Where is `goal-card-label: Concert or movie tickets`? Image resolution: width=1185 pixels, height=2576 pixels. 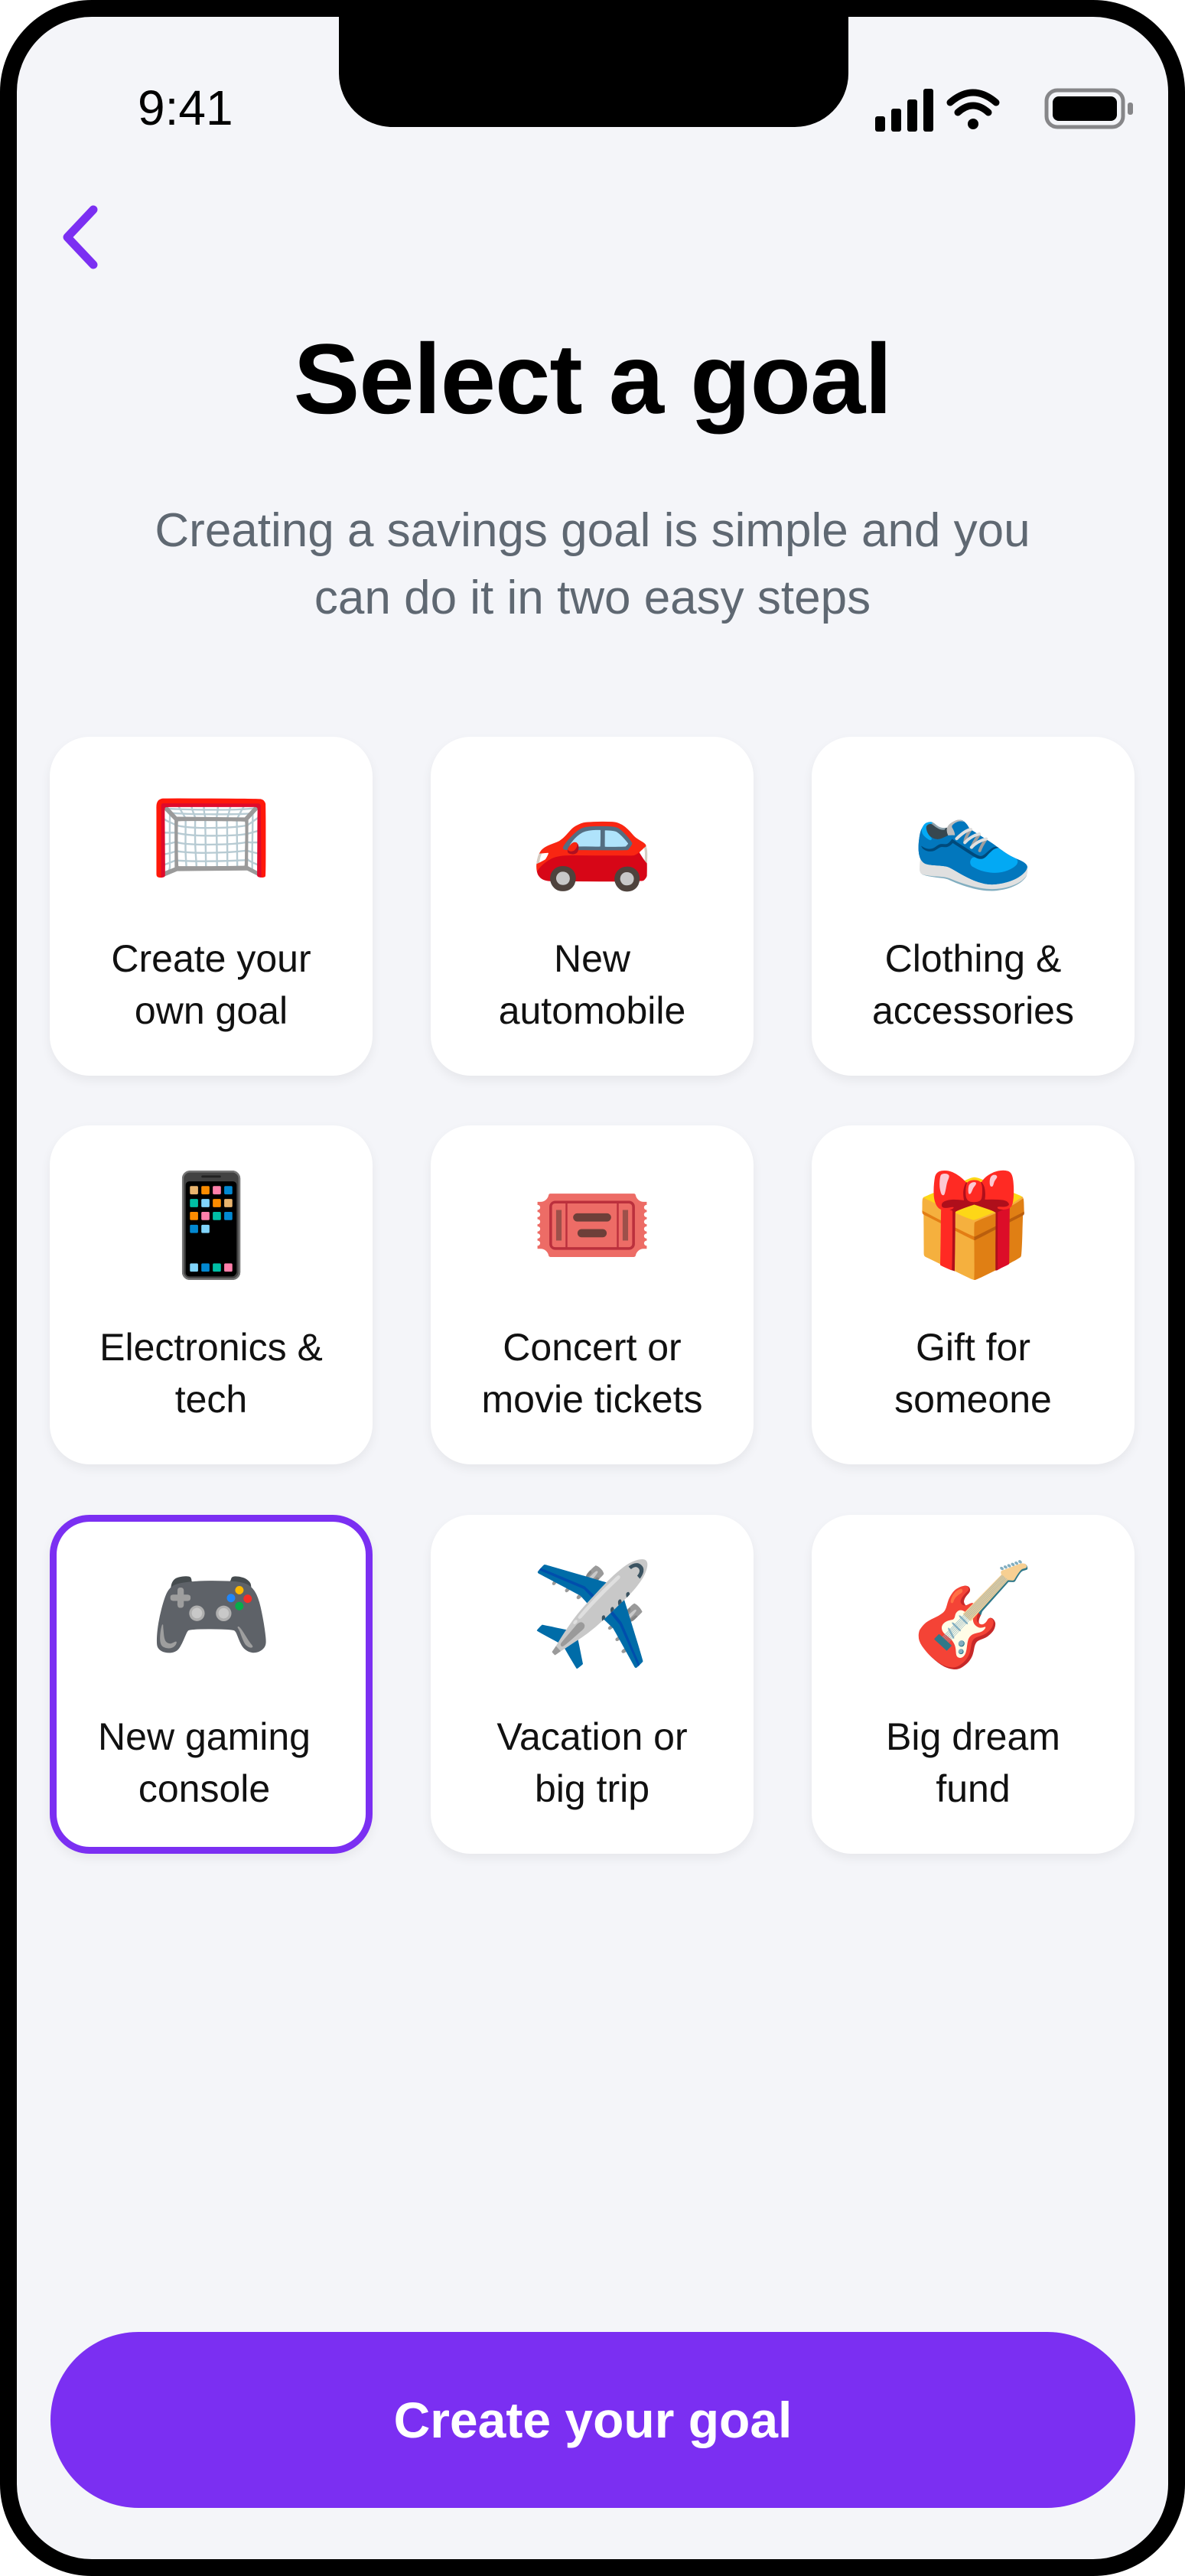 goal-card-label: Concert or movie tickets is located at coordinates (592, 1374).